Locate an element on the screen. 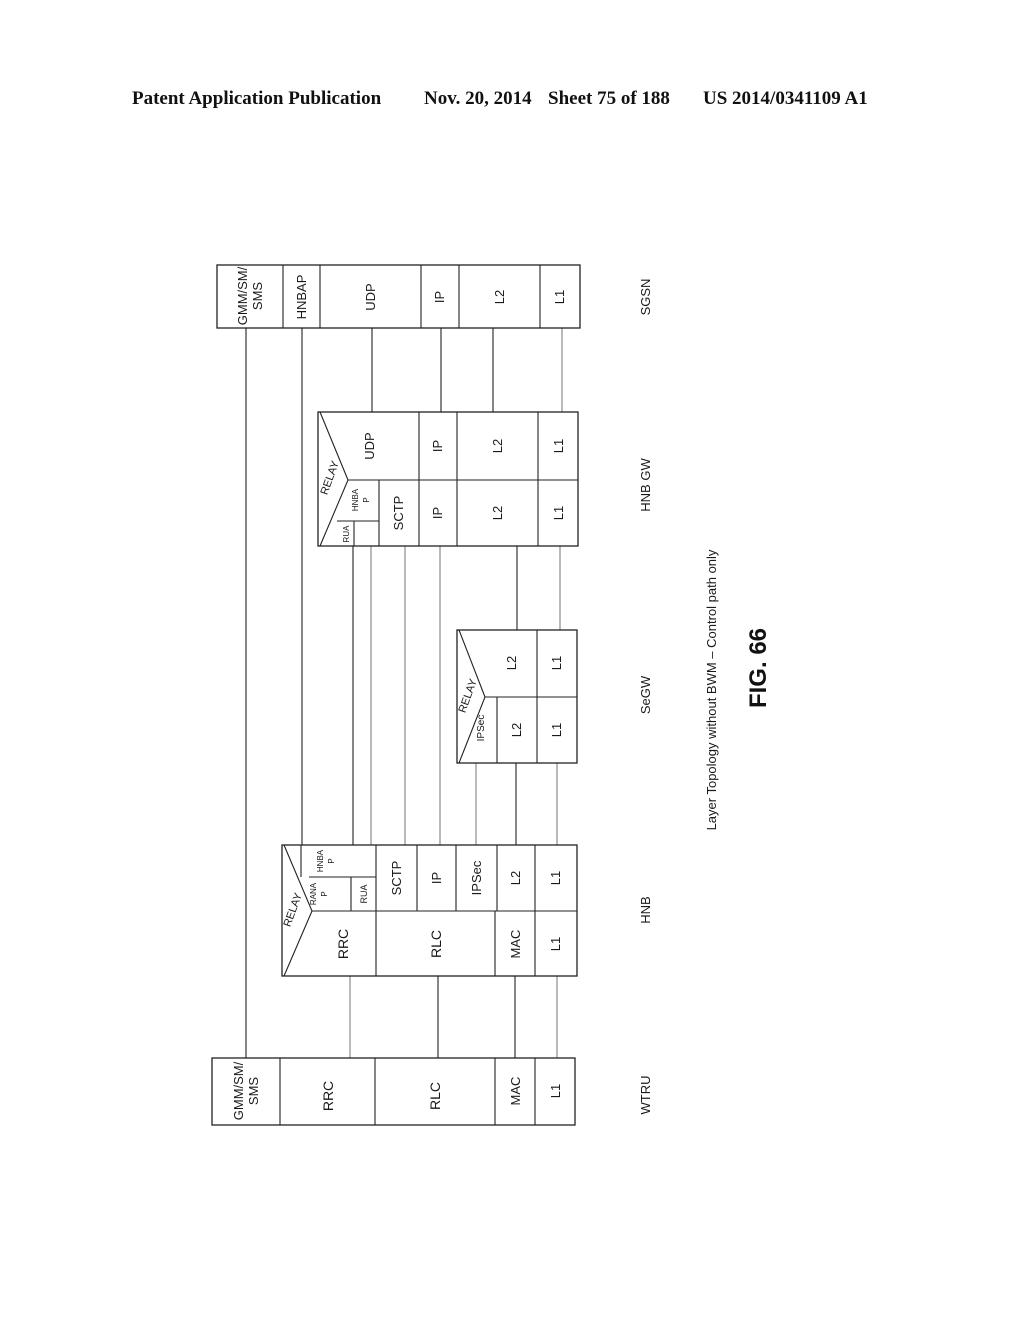 The height and width of the screenshot is (1320, 1024). hnbgw-layer-l1-left: L1 is located at coordinates (558, 513).